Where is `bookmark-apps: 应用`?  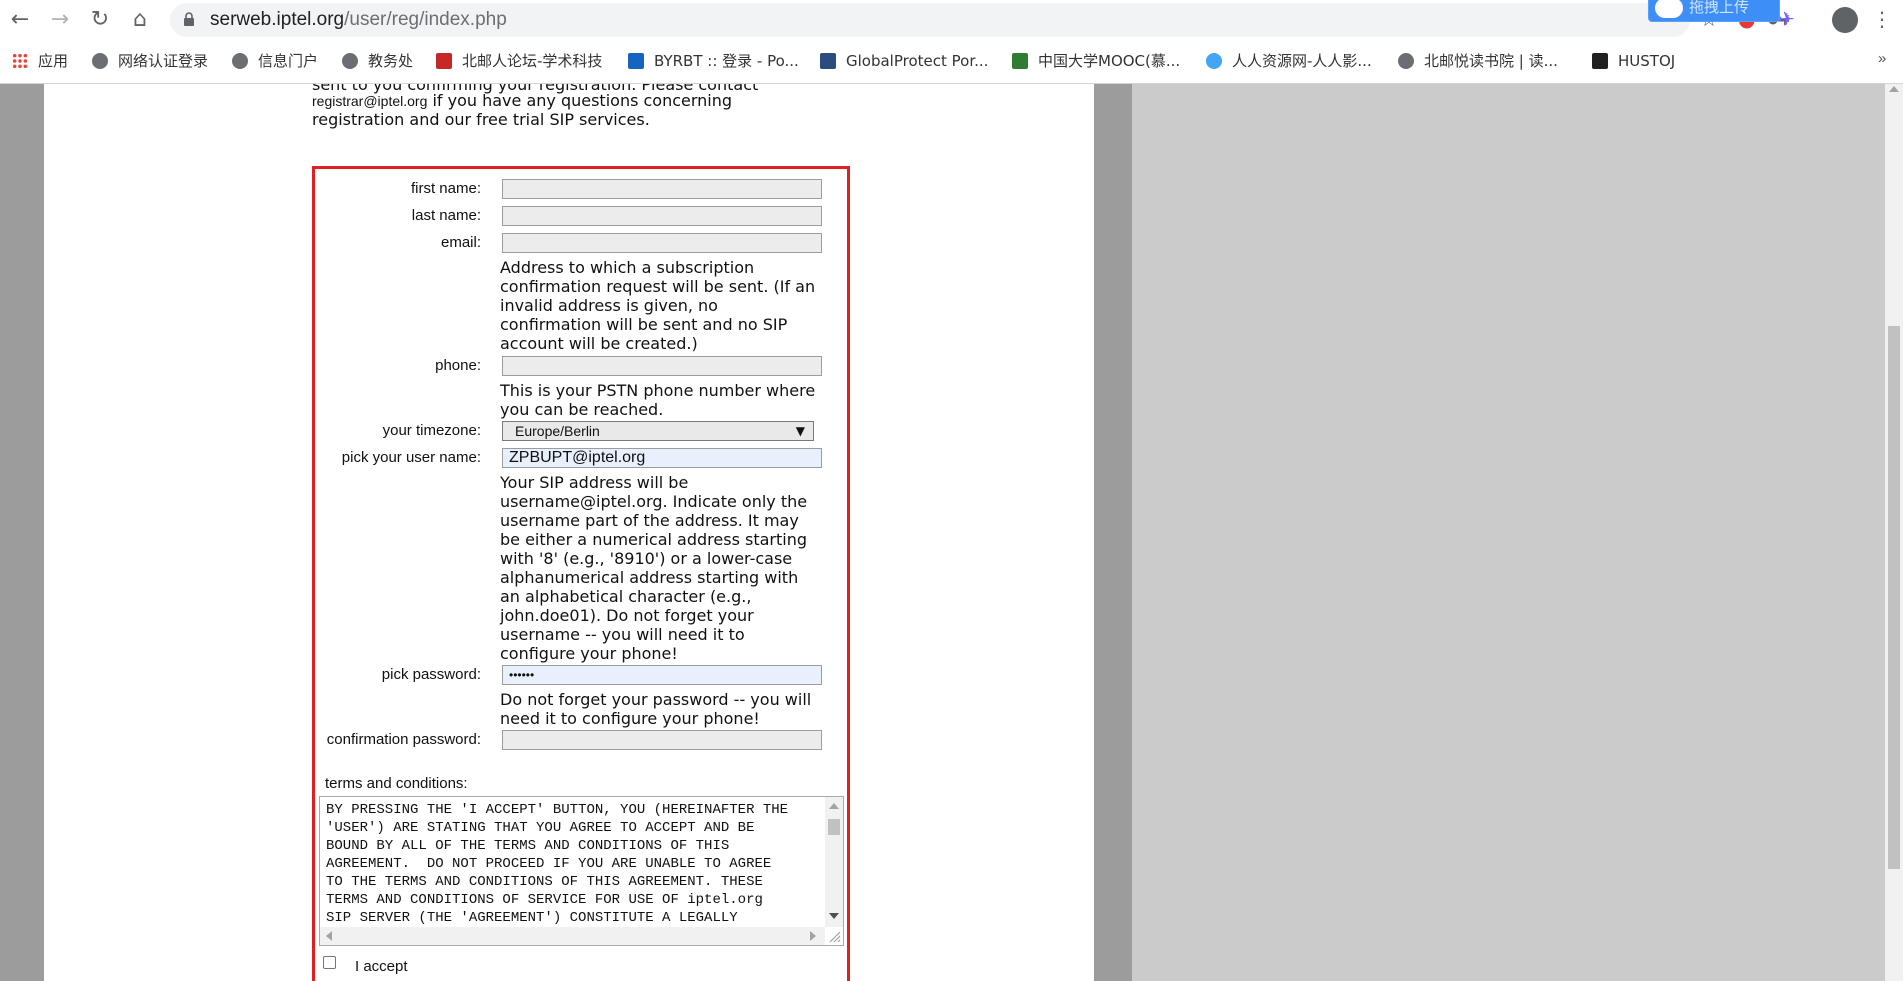
bookmark-apps: 应用 is located at coordinates (40, 61).